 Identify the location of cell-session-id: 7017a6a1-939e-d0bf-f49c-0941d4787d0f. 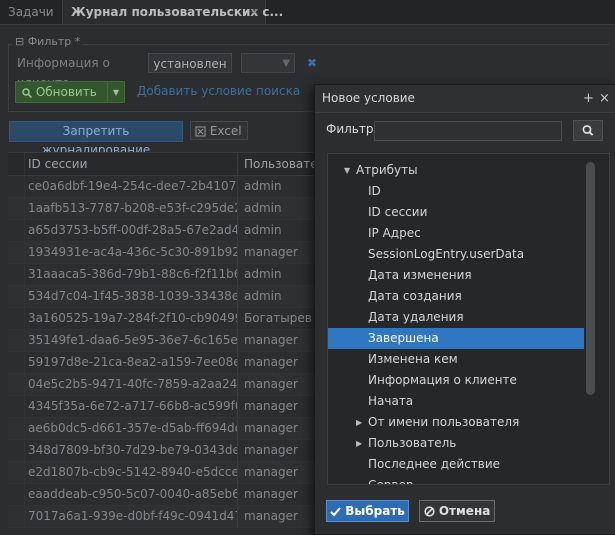
(133, 516).